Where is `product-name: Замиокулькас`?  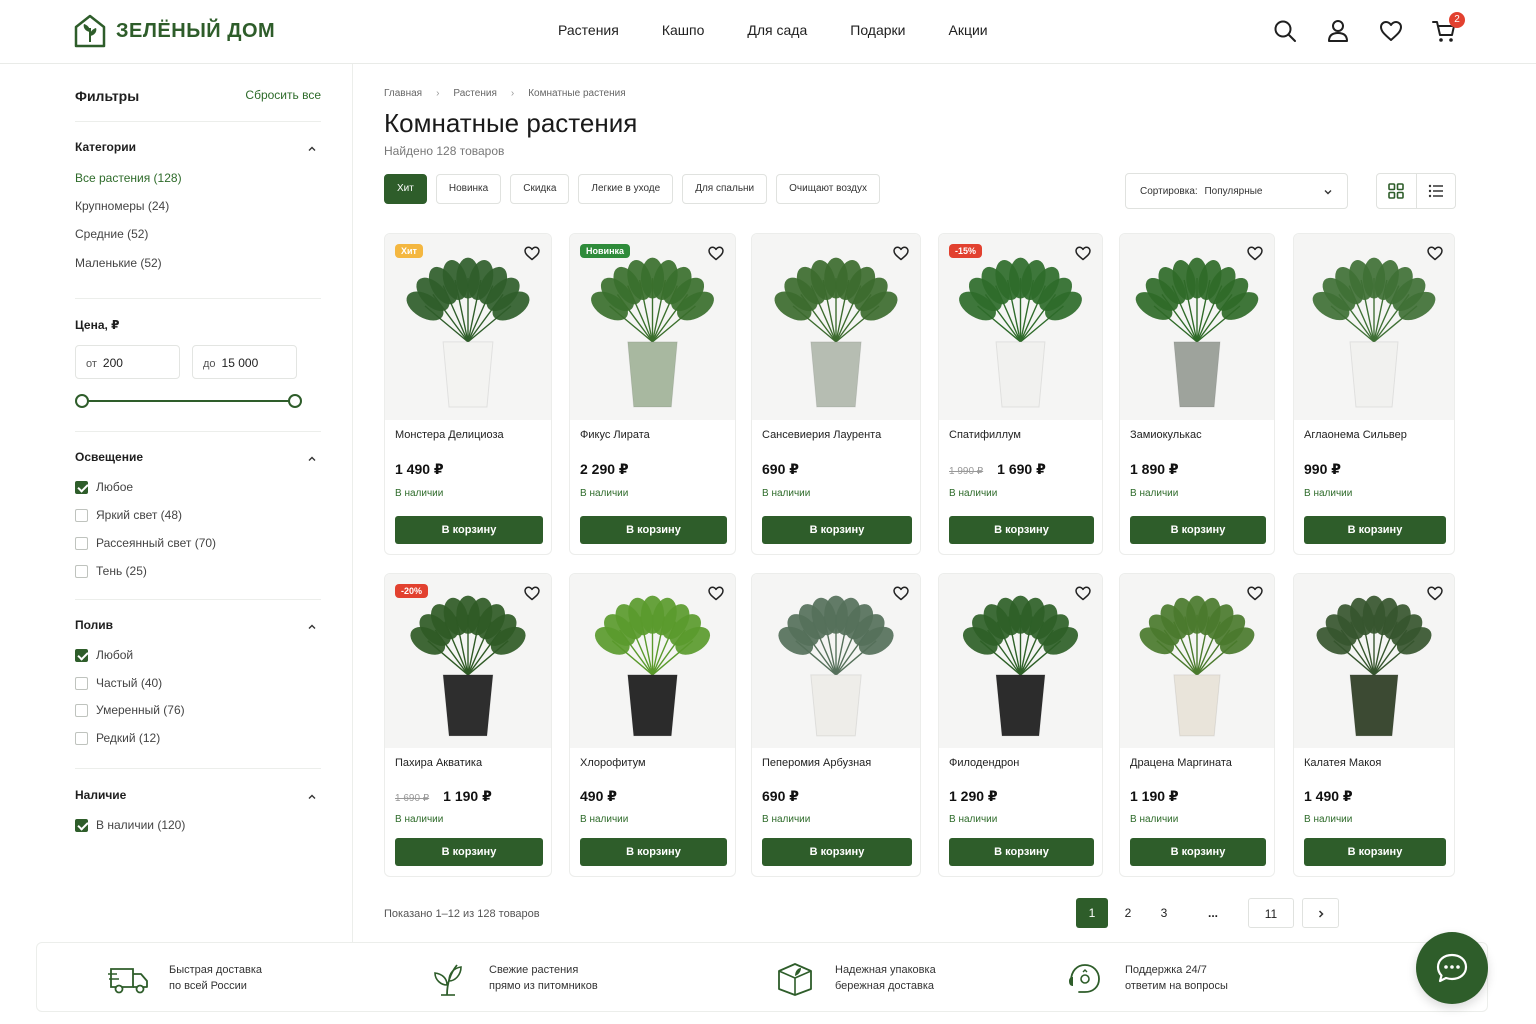
product-name: Замиокулькас is located at coordinates (1166, 435).